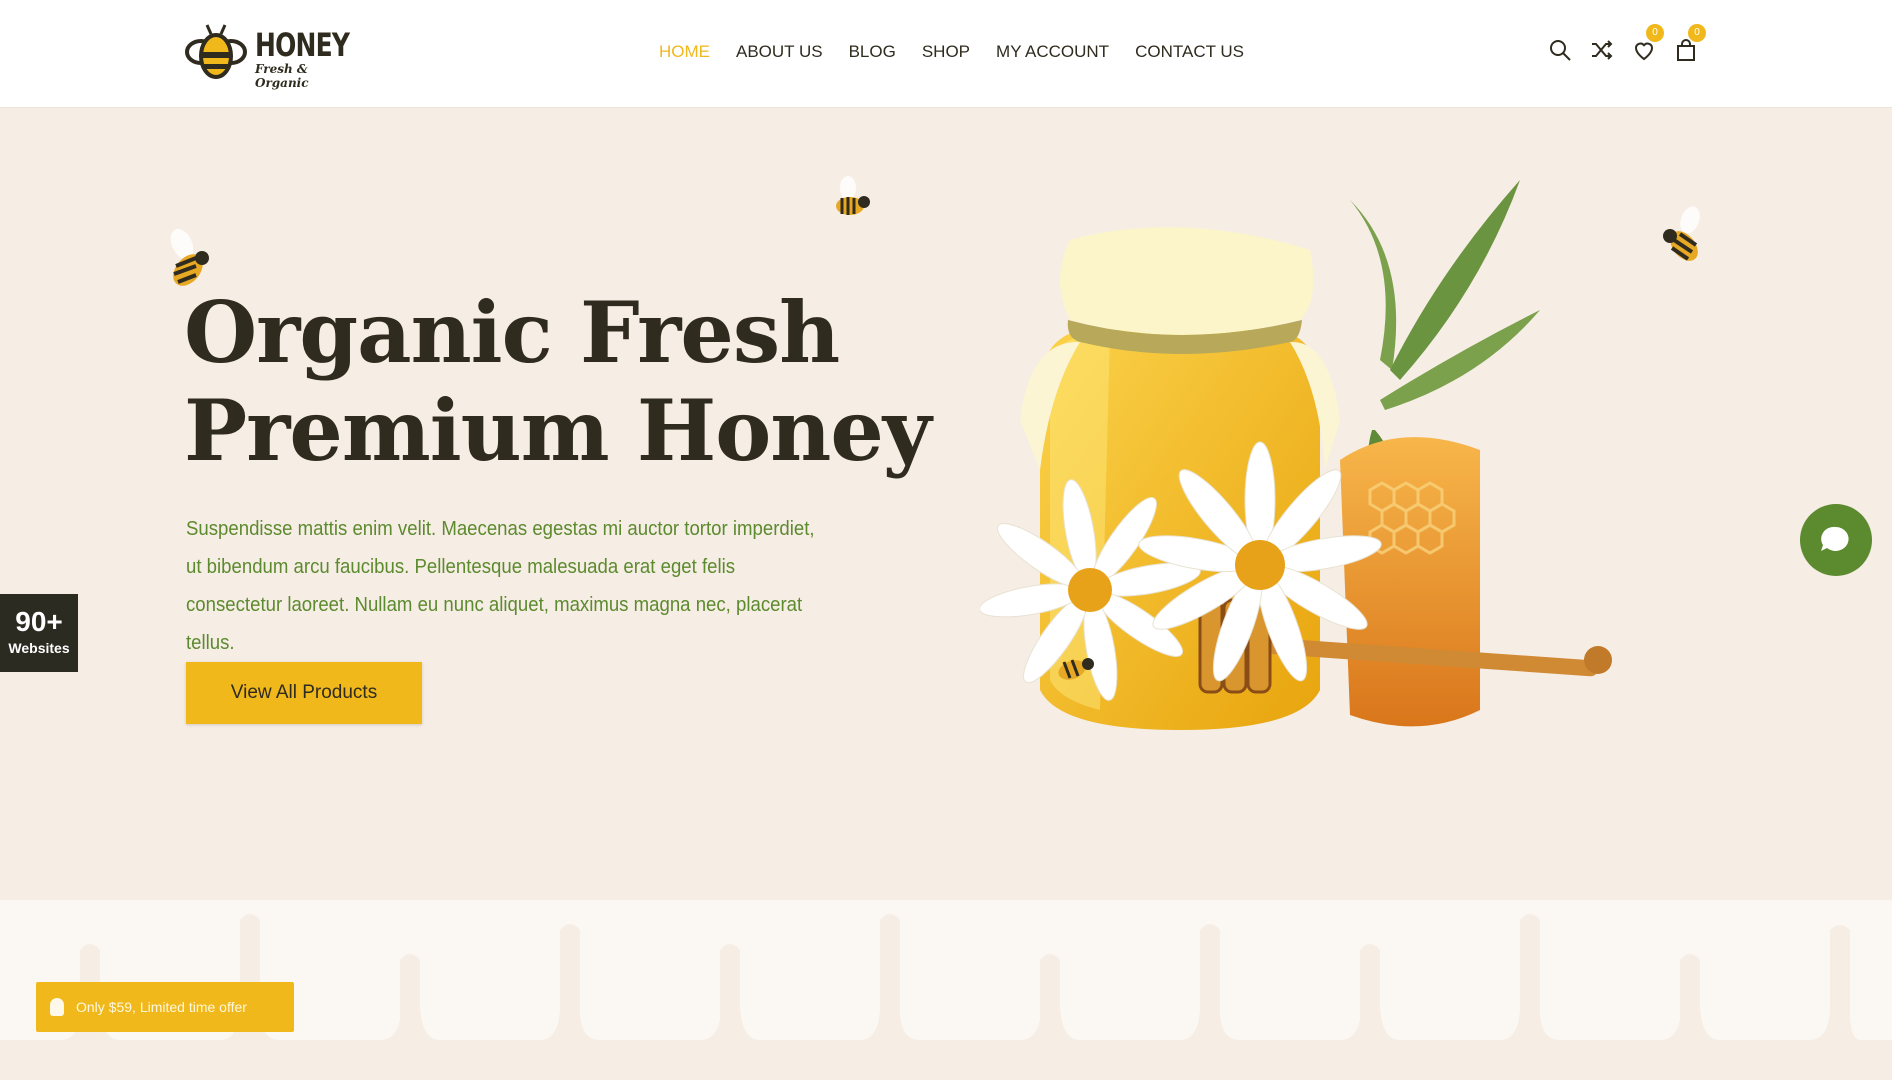 Image resolution: width=1892 pixels, height=1080 pixels. What do you see at coordinates (39, 621) in the screenshot?
I see `websites-count-number: 90+` at bounding box center [39, 621].